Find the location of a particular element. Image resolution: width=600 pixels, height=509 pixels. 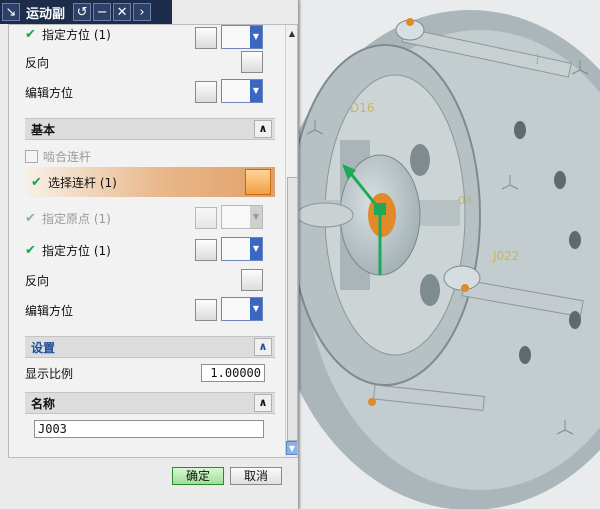

snap-link-row: 啮合连杆 is located at coordinates (141, 156).